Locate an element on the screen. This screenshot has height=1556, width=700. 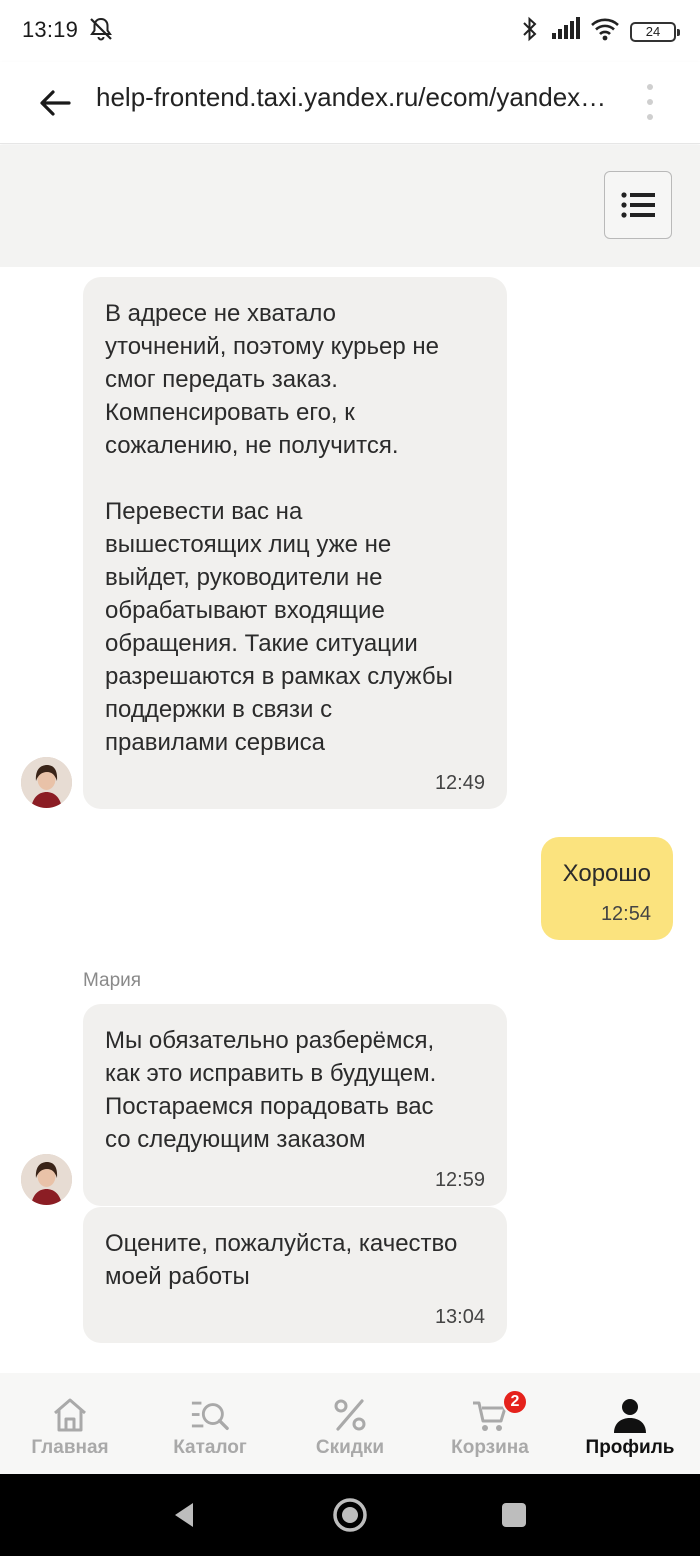
system-nav-bar is located at coordinates (350, 1515).